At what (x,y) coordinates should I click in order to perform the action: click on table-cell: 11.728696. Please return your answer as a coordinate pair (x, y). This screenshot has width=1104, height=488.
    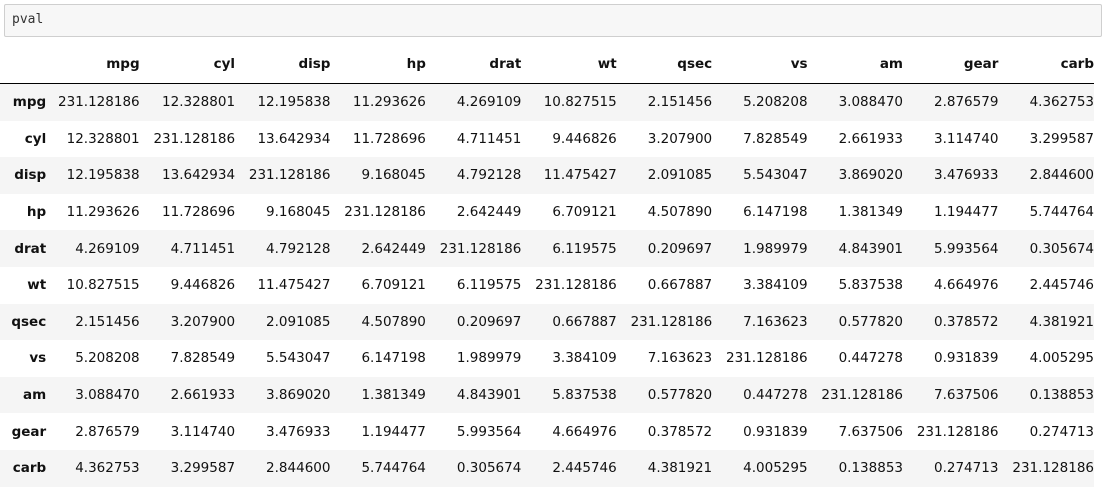
    Looking at the image, I should click on (389, 138).